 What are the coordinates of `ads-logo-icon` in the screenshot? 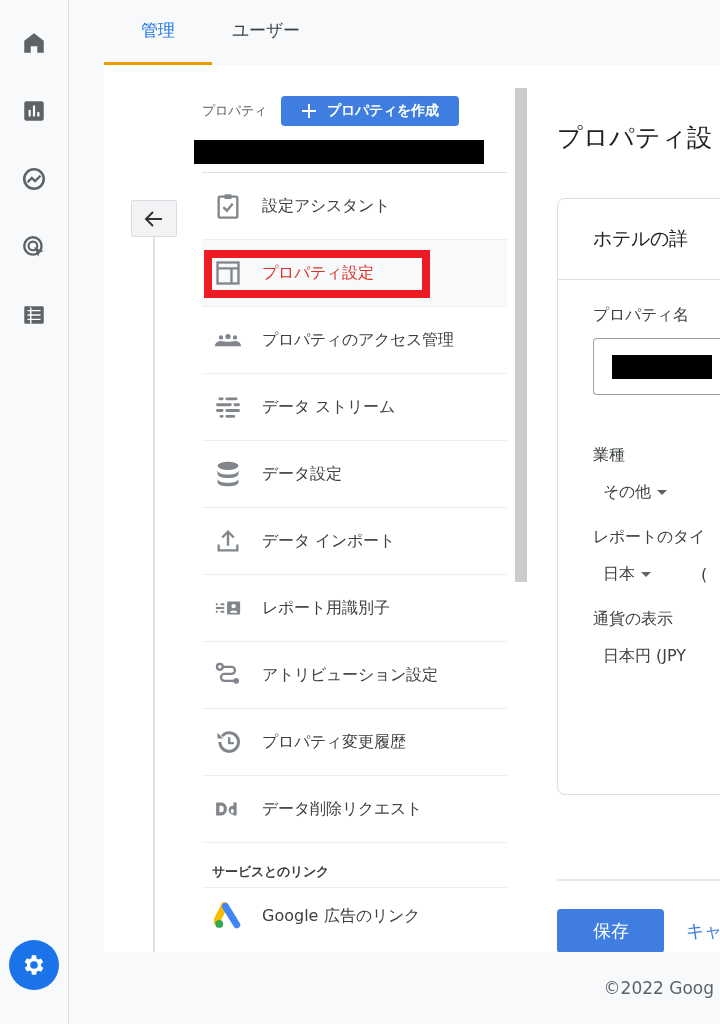 It's located at (228, 916).